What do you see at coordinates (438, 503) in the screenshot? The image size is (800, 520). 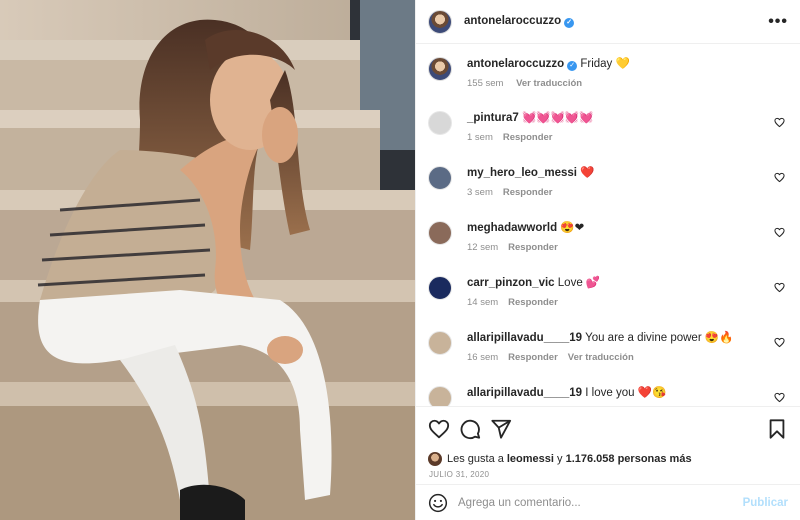 I see `emoji-icon` at bounding box center [438, 503].